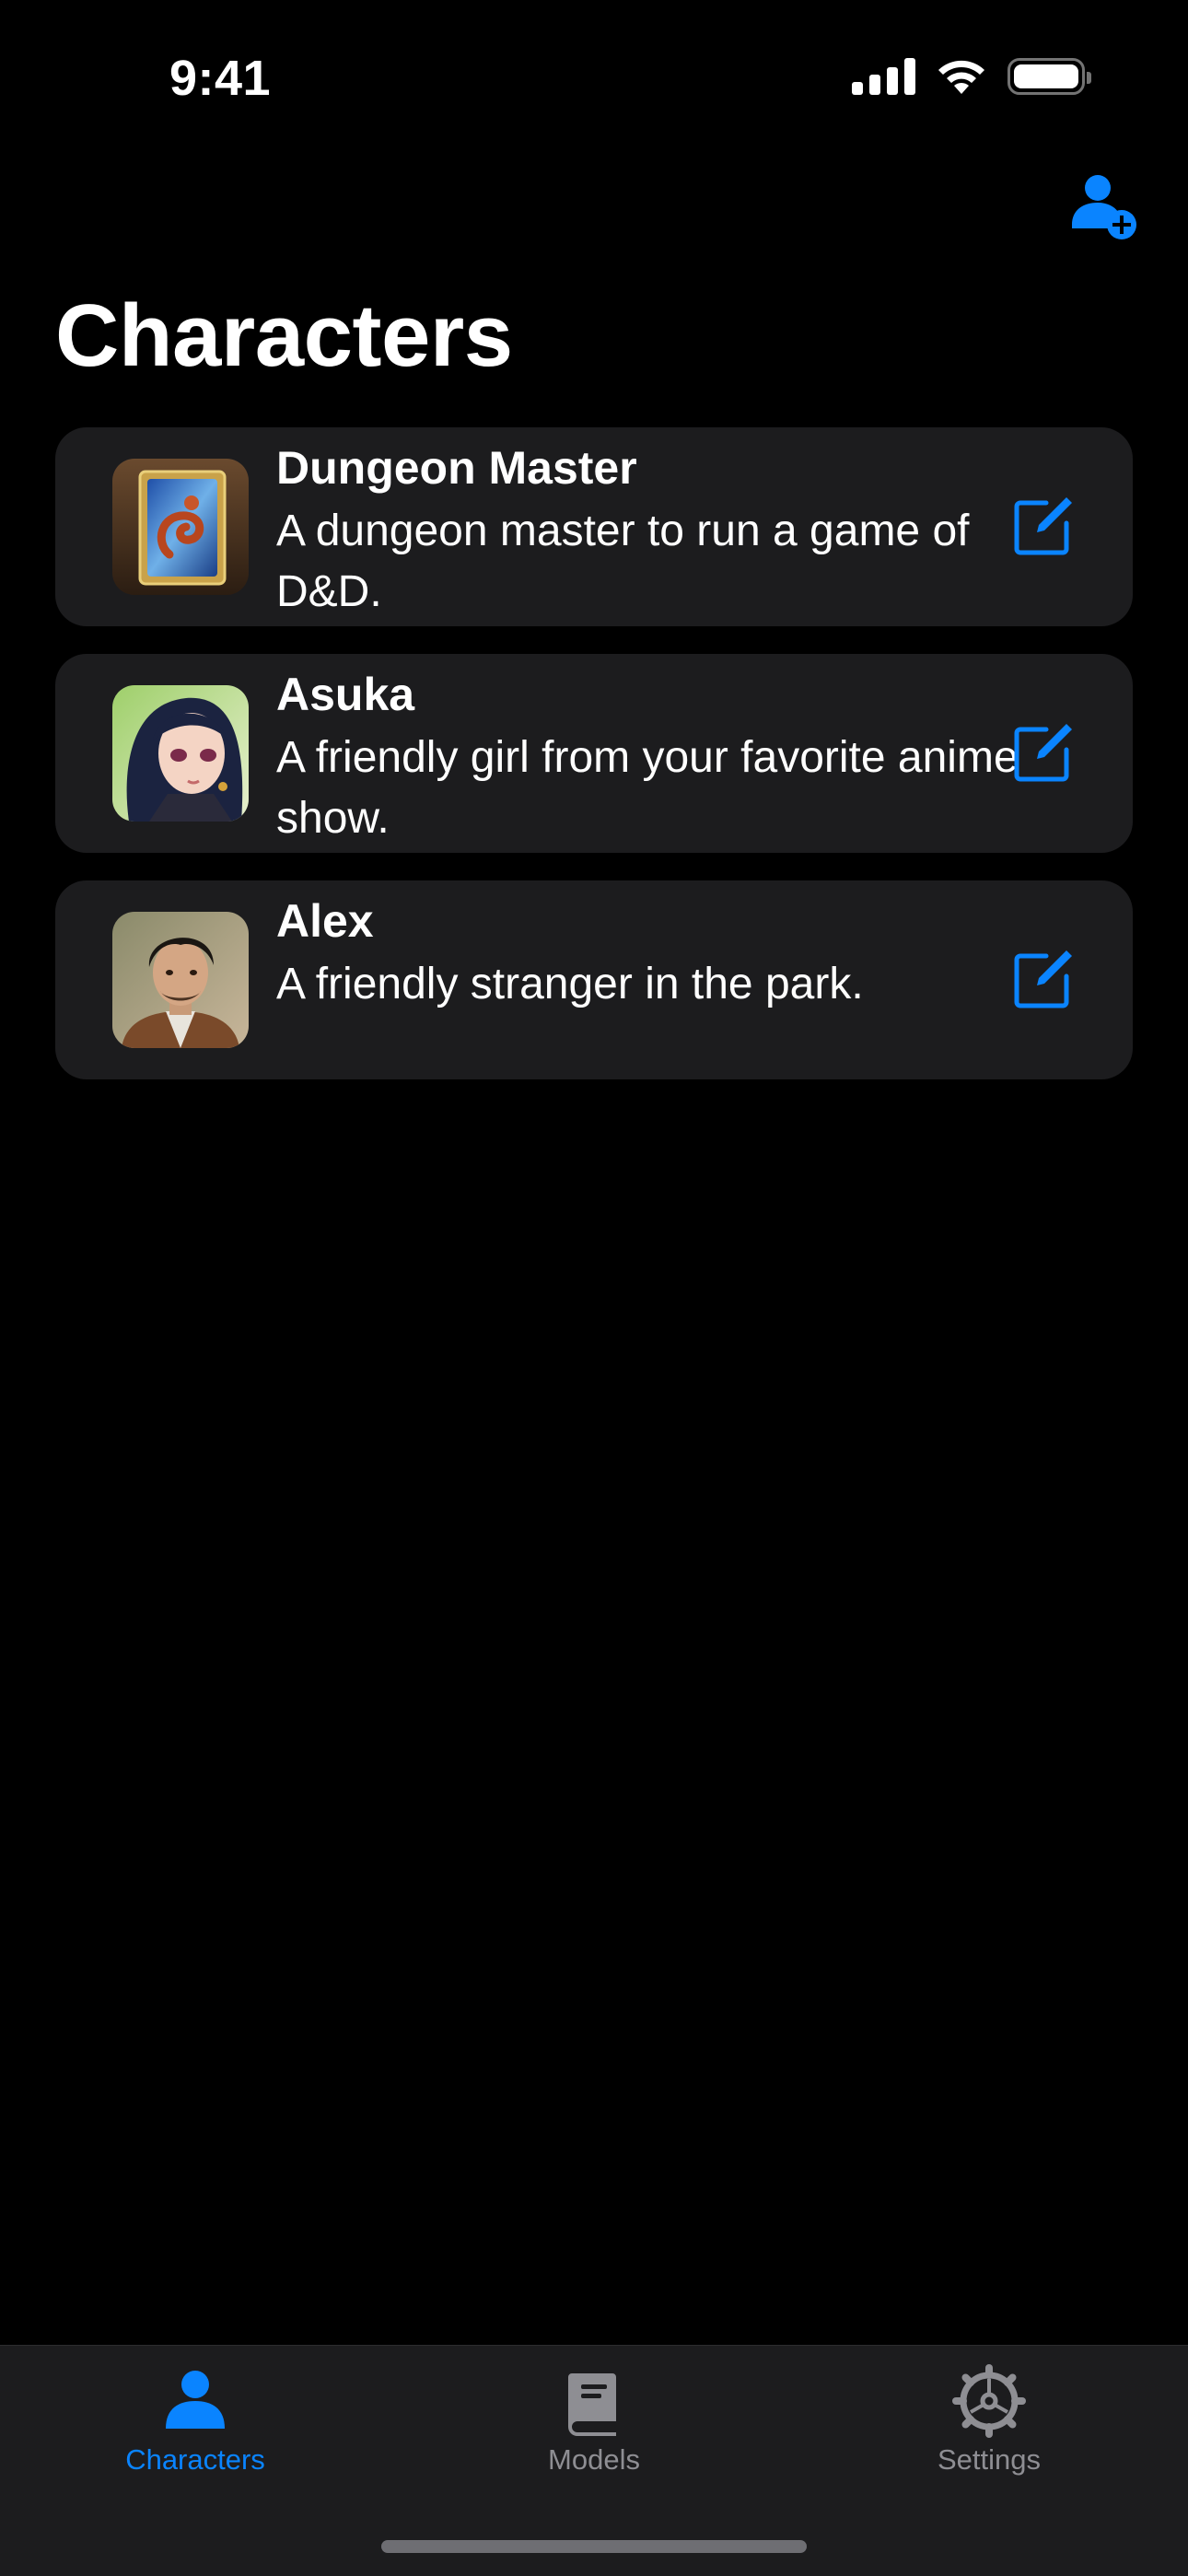 Image resolution: width=1188 pixels, height=2576 pixels. I want to click on tab-models: Models, so click(594, 2420).